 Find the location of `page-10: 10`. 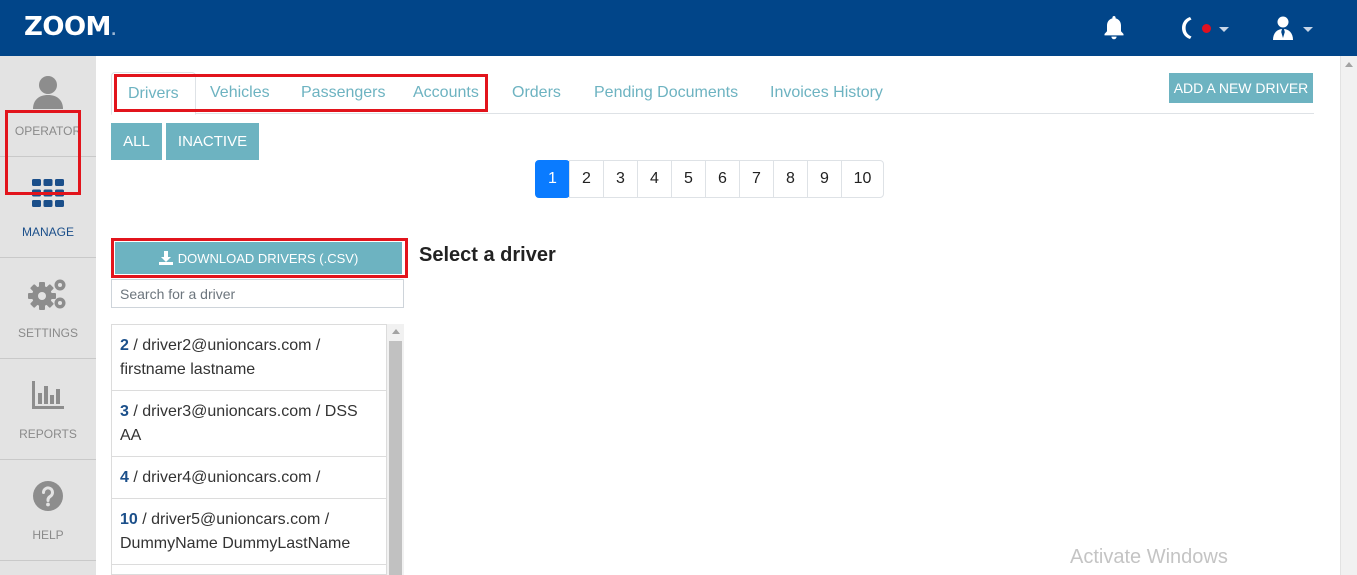

page-10: 10 is located at coordinates (862, 179).